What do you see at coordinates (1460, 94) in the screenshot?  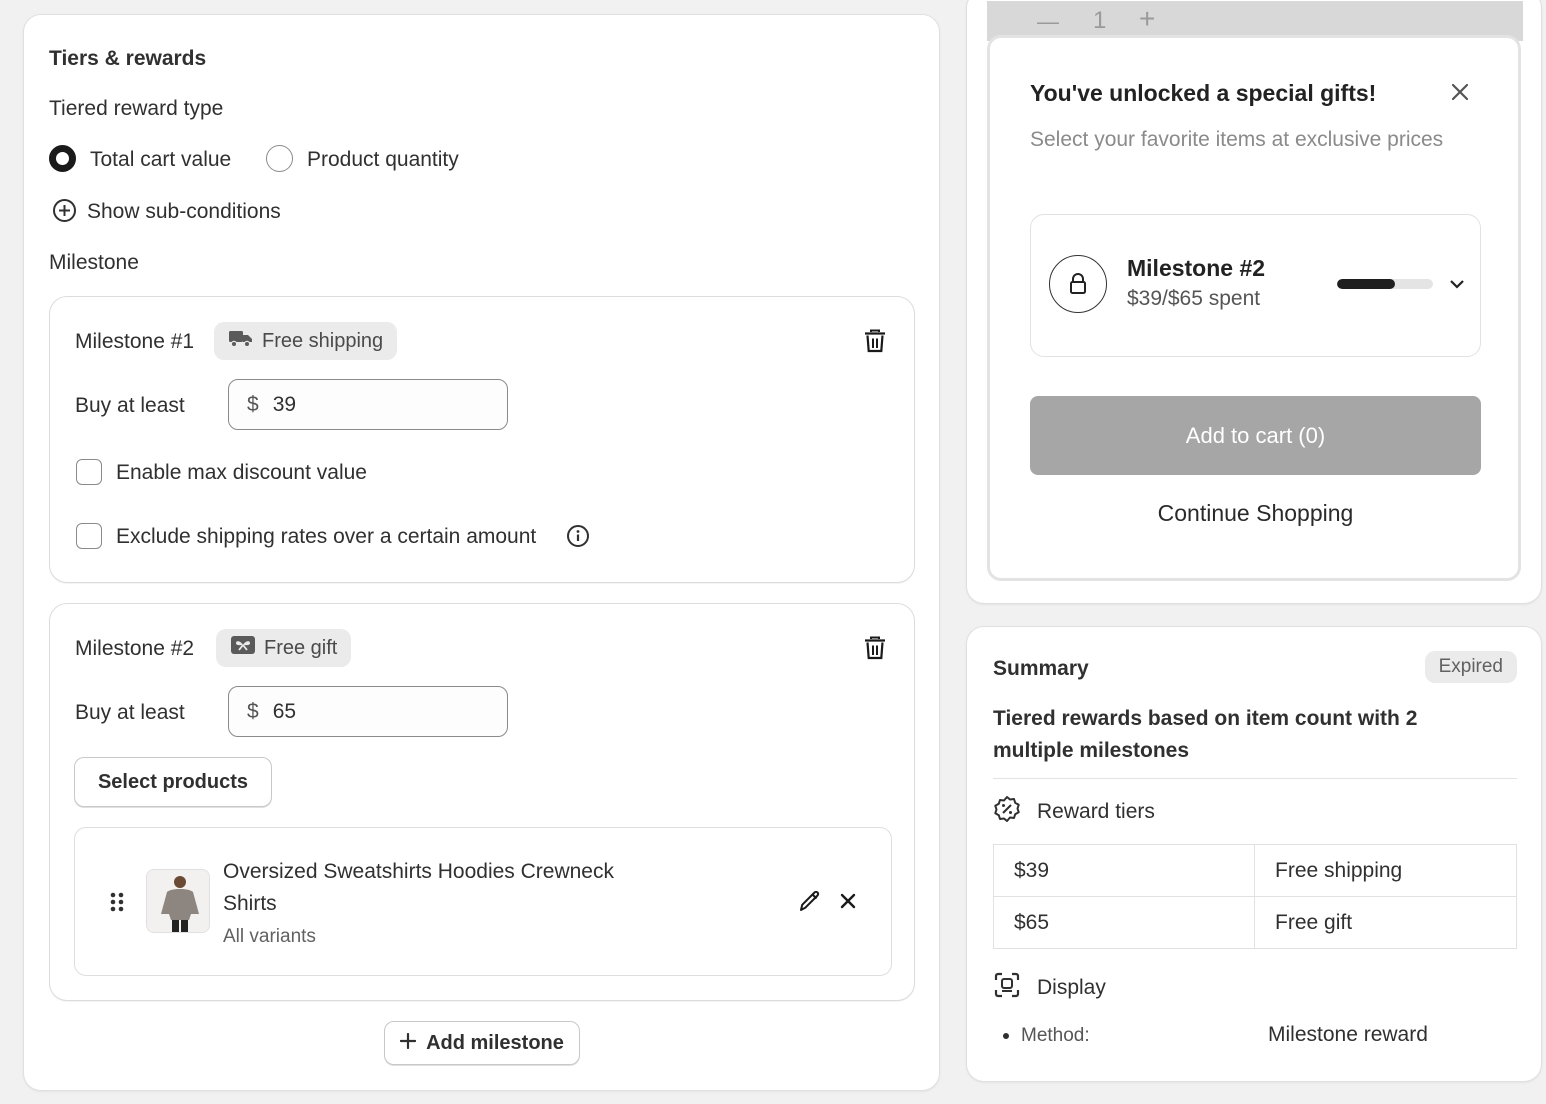 I see `close-icon` at bounding box center [1460, 94].